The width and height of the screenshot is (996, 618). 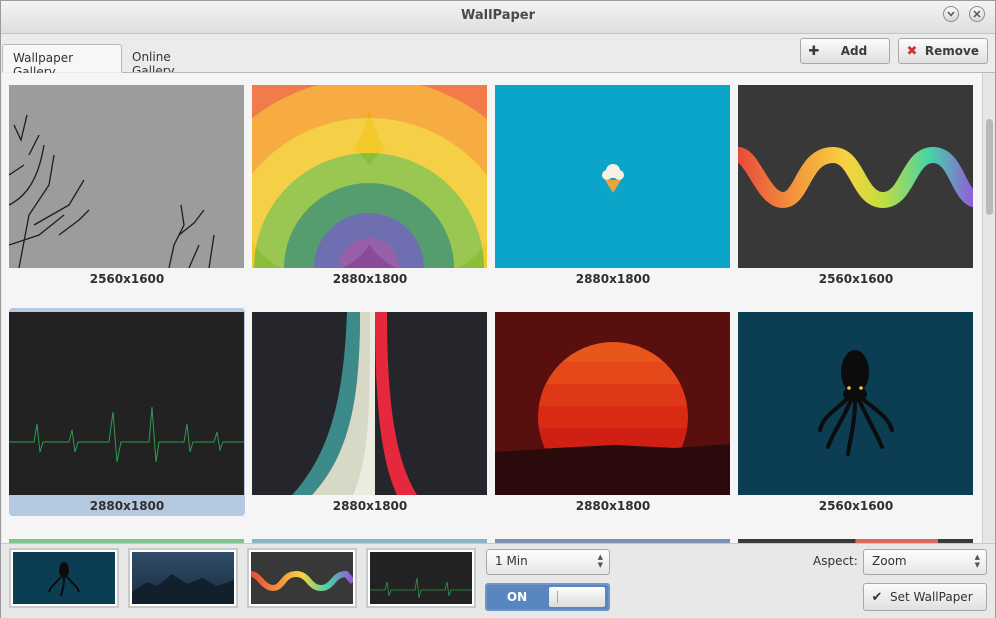 I want to click on remove-button: ✖ Remove, so click(x=943, y=51).